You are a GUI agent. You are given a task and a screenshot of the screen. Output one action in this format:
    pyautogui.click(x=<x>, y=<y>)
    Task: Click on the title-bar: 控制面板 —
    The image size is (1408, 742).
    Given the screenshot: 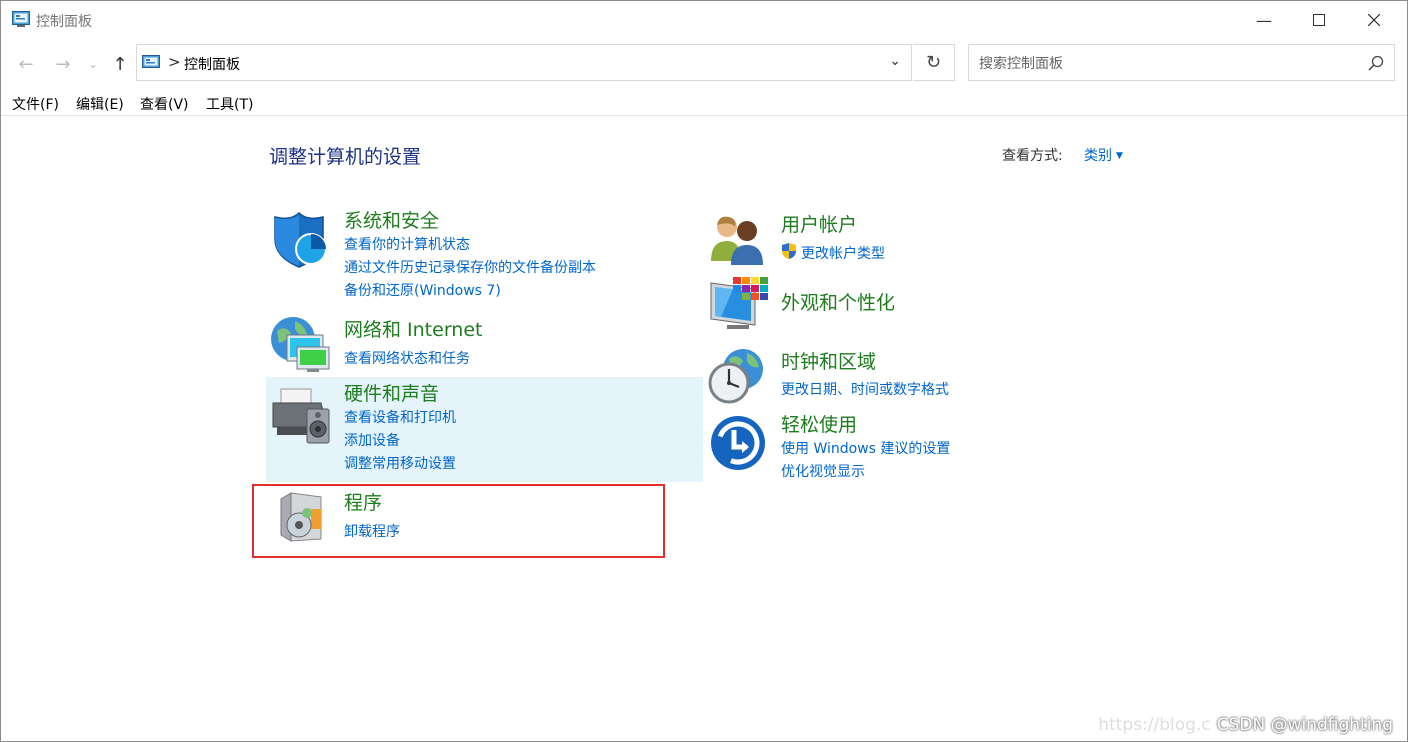 What is the action you would take?
    pyautogui.click(x=704, y=20)
    